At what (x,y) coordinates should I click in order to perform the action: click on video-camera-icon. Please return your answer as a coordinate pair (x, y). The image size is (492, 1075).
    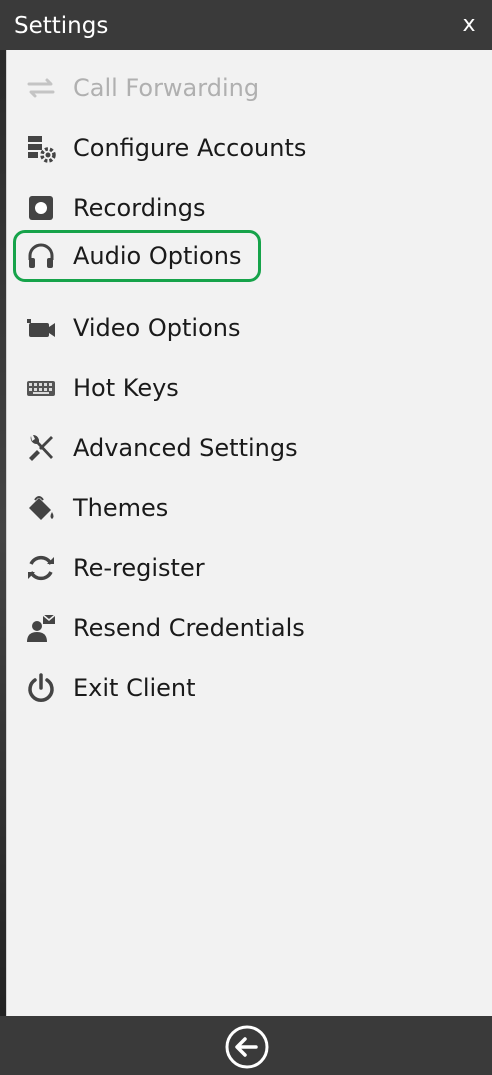
    Looking at the image, I should click on (41, 328).